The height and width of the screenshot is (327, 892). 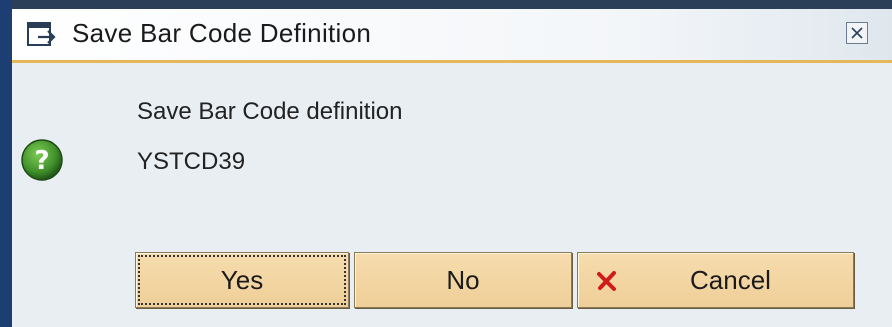 What do you see at coordinates (446, 4) in the screenshot?
I see `window-top-border` at bounding box center [446, 4].